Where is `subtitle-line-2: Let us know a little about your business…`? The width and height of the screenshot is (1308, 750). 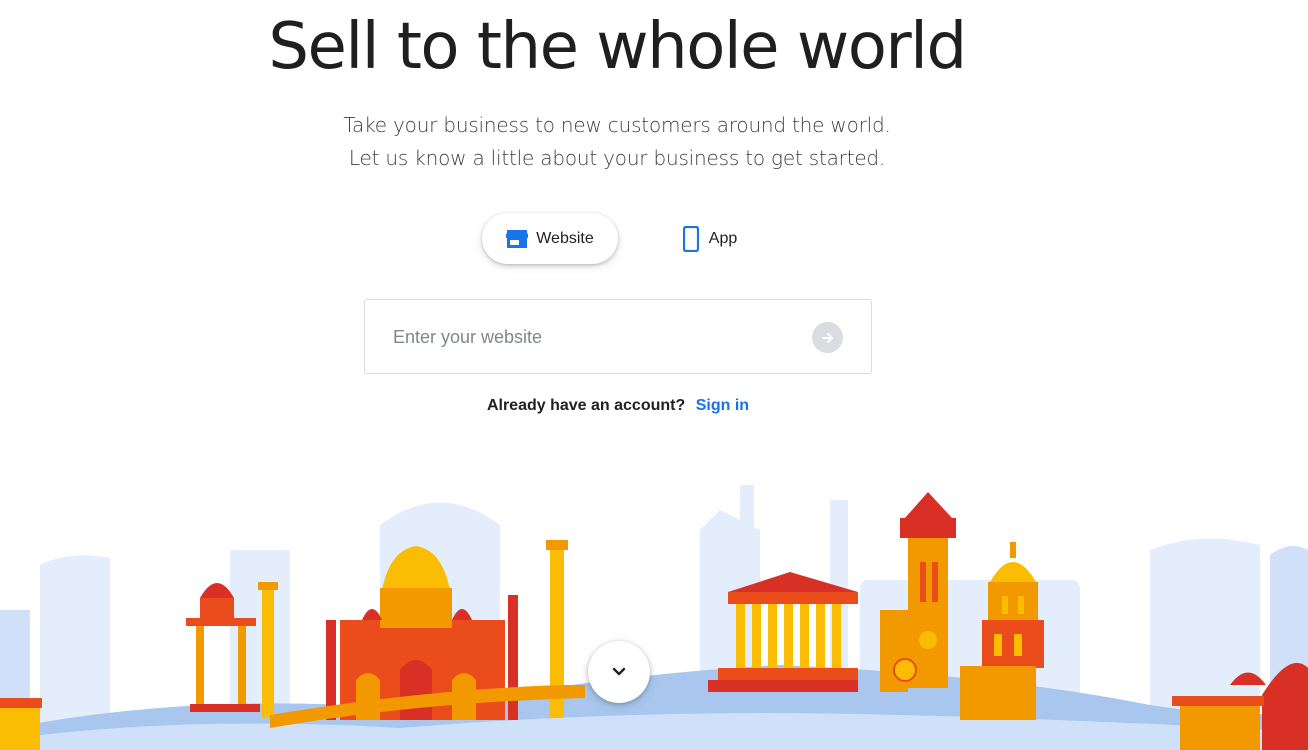 subtitle-line-2: Let us know a little about your business… is located at coordinates (617, 158).